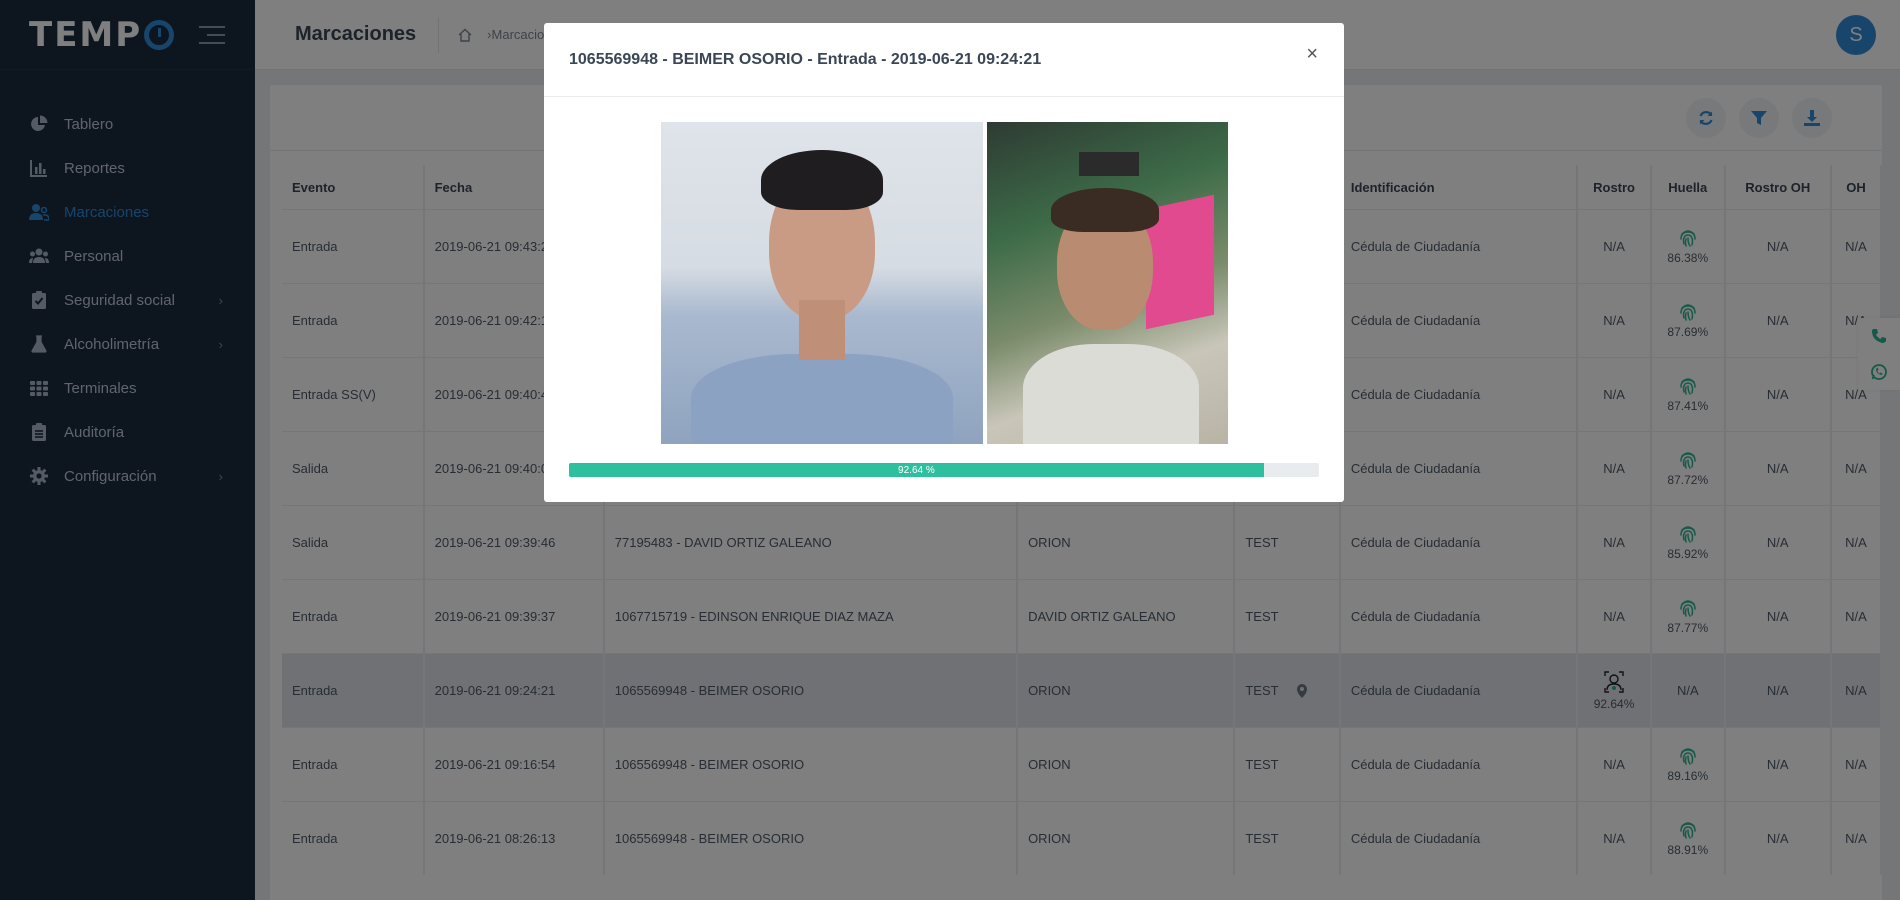  Describe the element at coordinates (916, 470) in the screenshot. I see `match-progress-fill: 92.64 %` at that location.